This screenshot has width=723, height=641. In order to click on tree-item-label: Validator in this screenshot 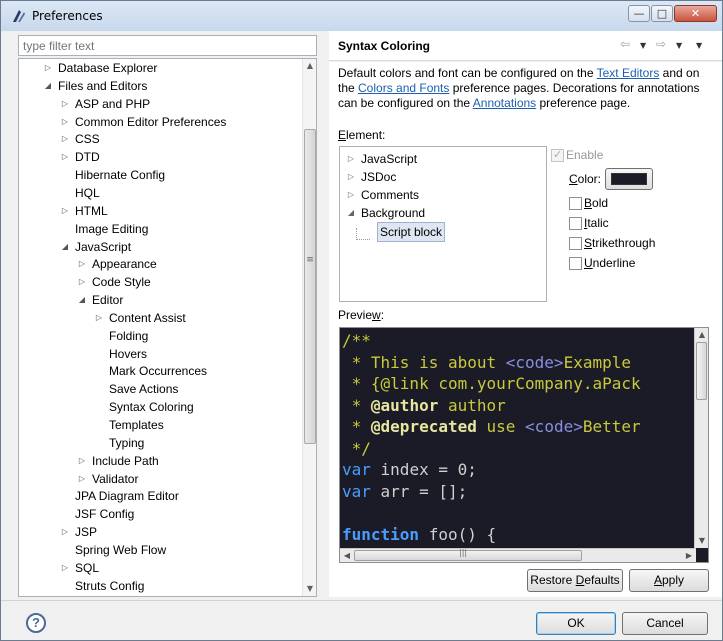, I will do `click(115, 478)`.